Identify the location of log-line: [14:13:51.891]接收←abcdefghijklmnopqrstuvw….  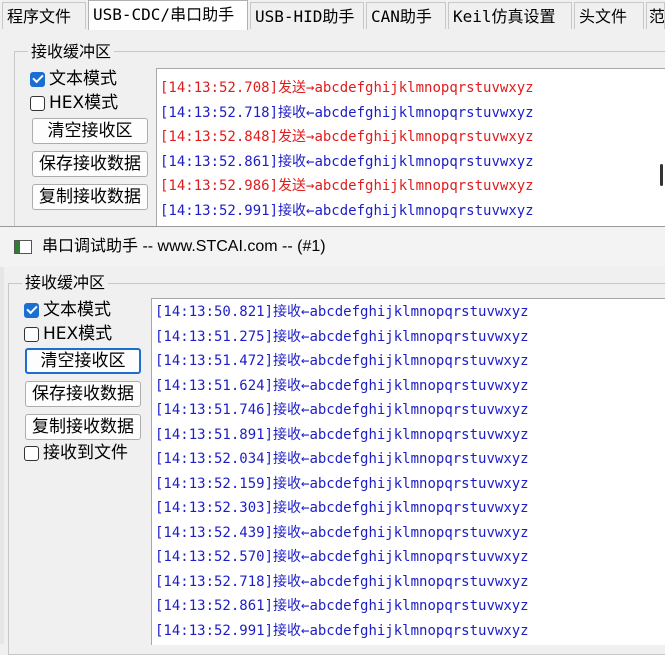
(340, 435).